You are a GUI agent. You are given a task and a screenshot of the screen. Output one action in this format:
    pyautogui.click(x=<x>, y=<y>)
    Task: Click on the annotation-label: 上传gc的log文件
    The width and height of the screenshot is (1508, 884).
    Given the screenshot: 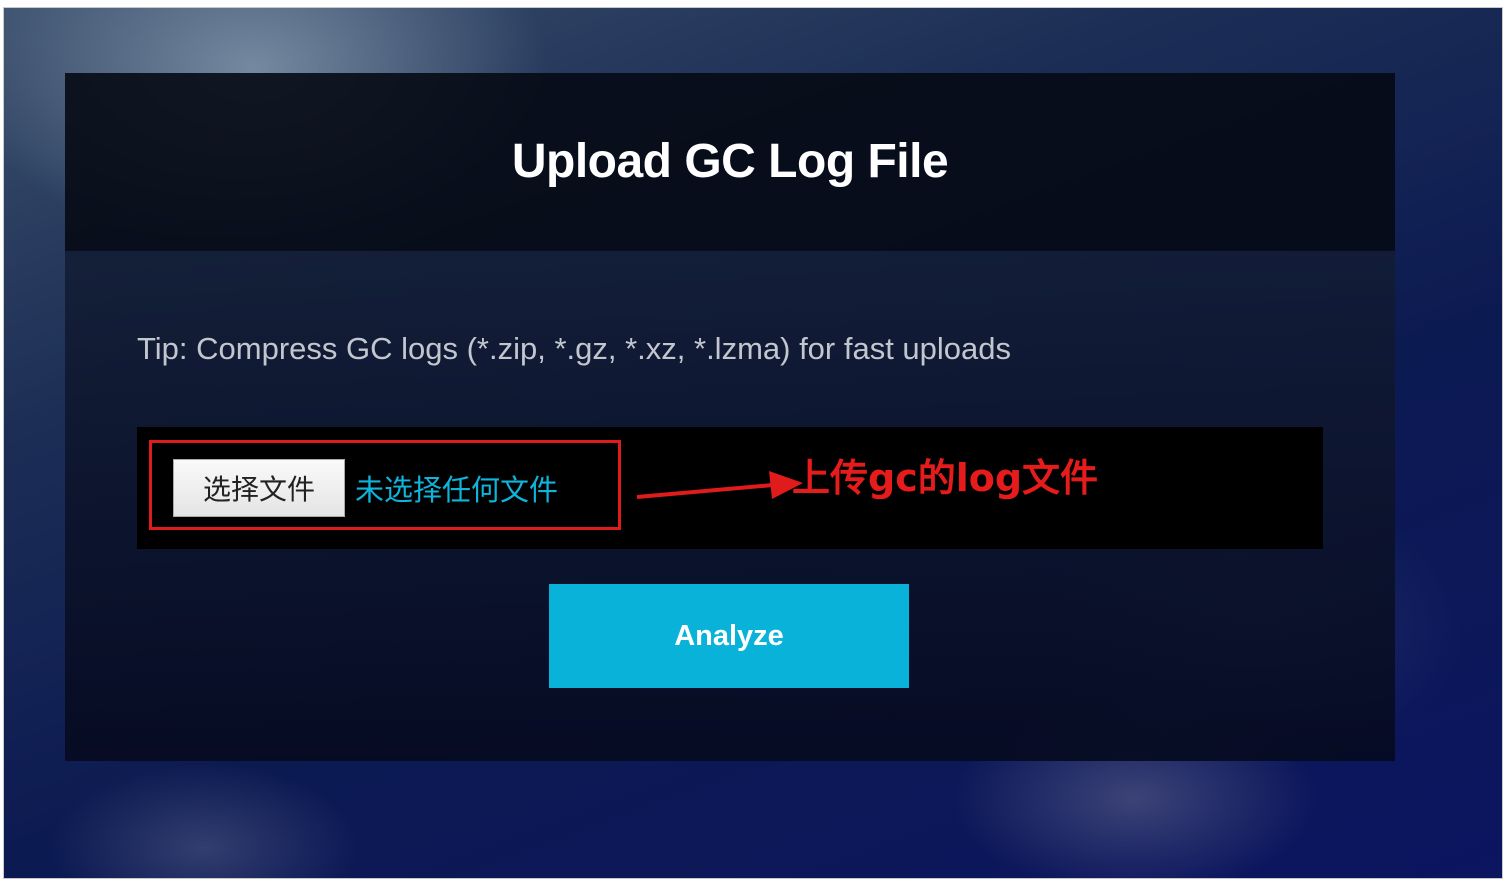 What is the action you would take?
    pyautogui.click(x=945, y=478)
    